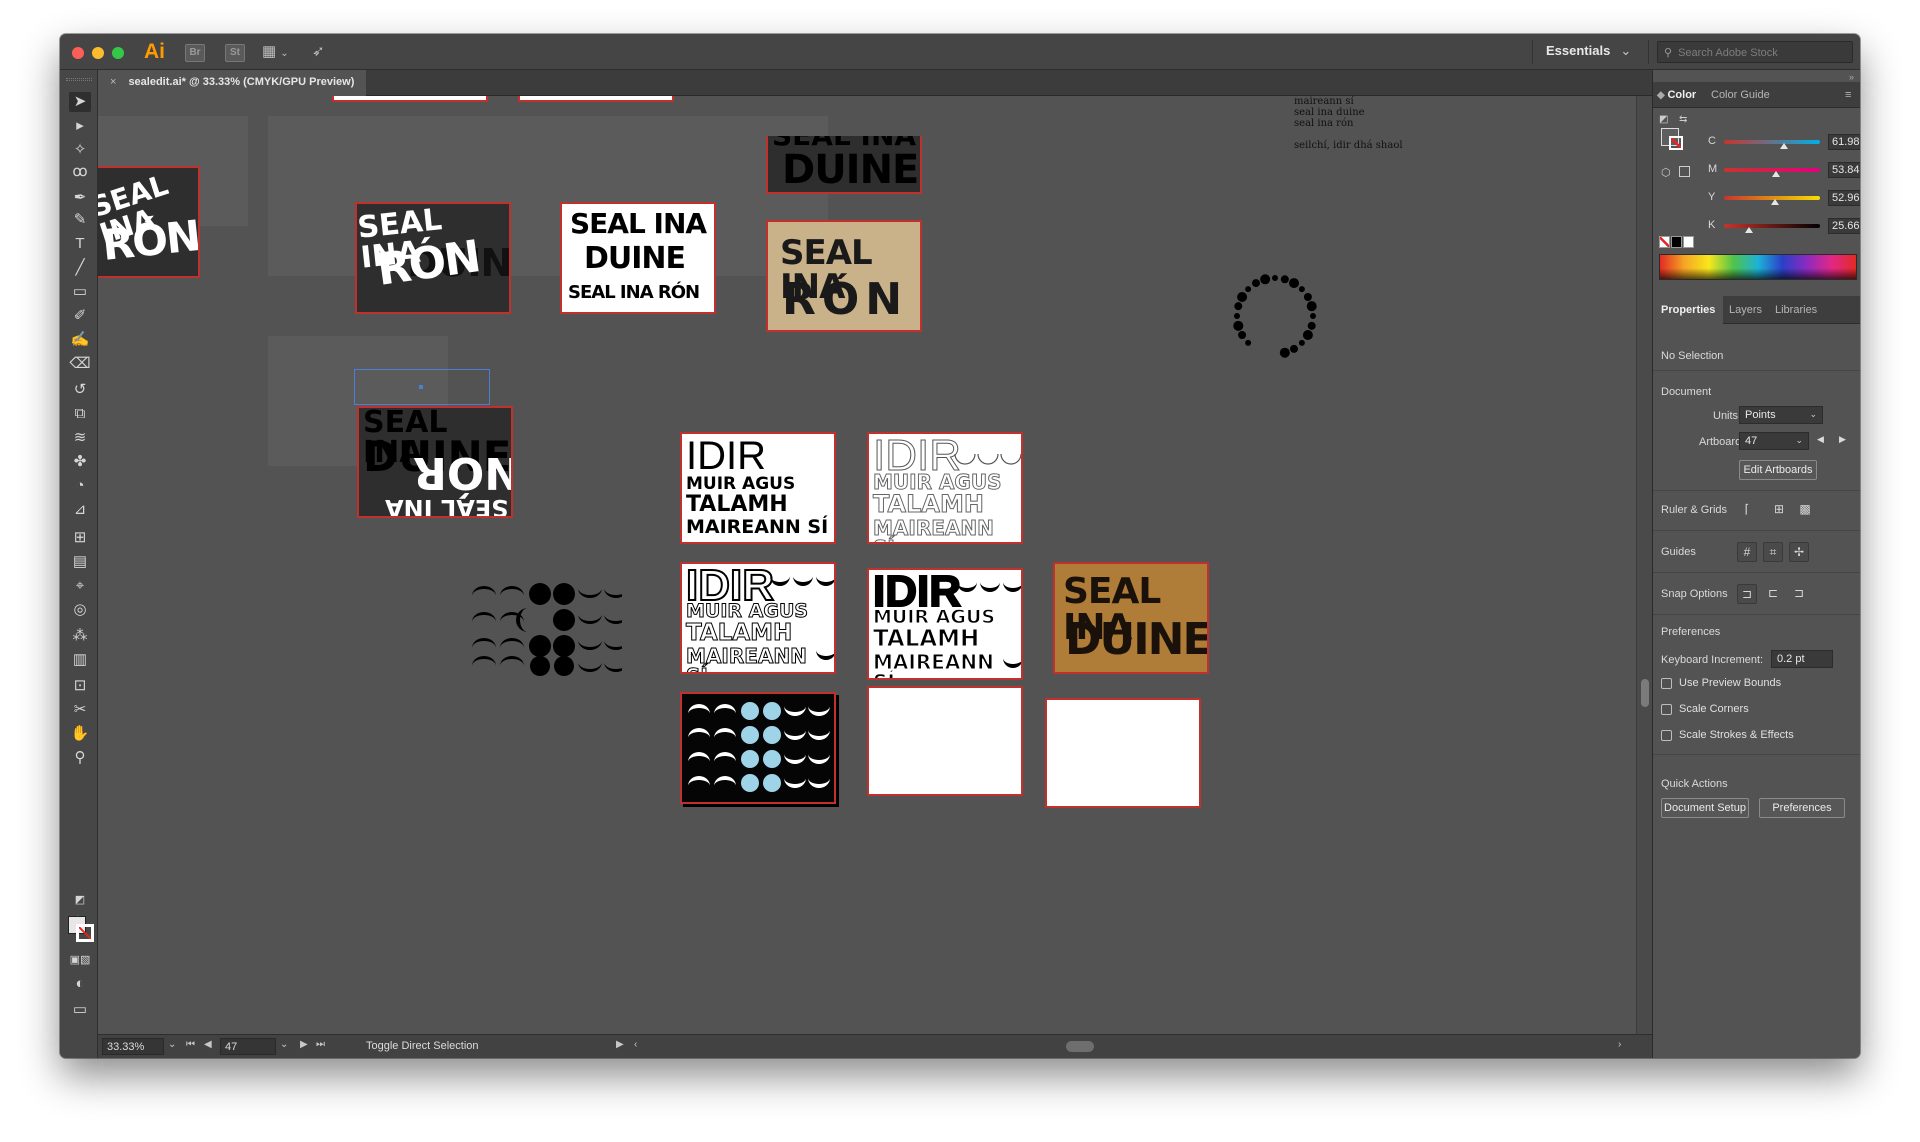  Describe the element at coordinates (98, 53) in the screenshot. I see `minimize-window-button` at that location.